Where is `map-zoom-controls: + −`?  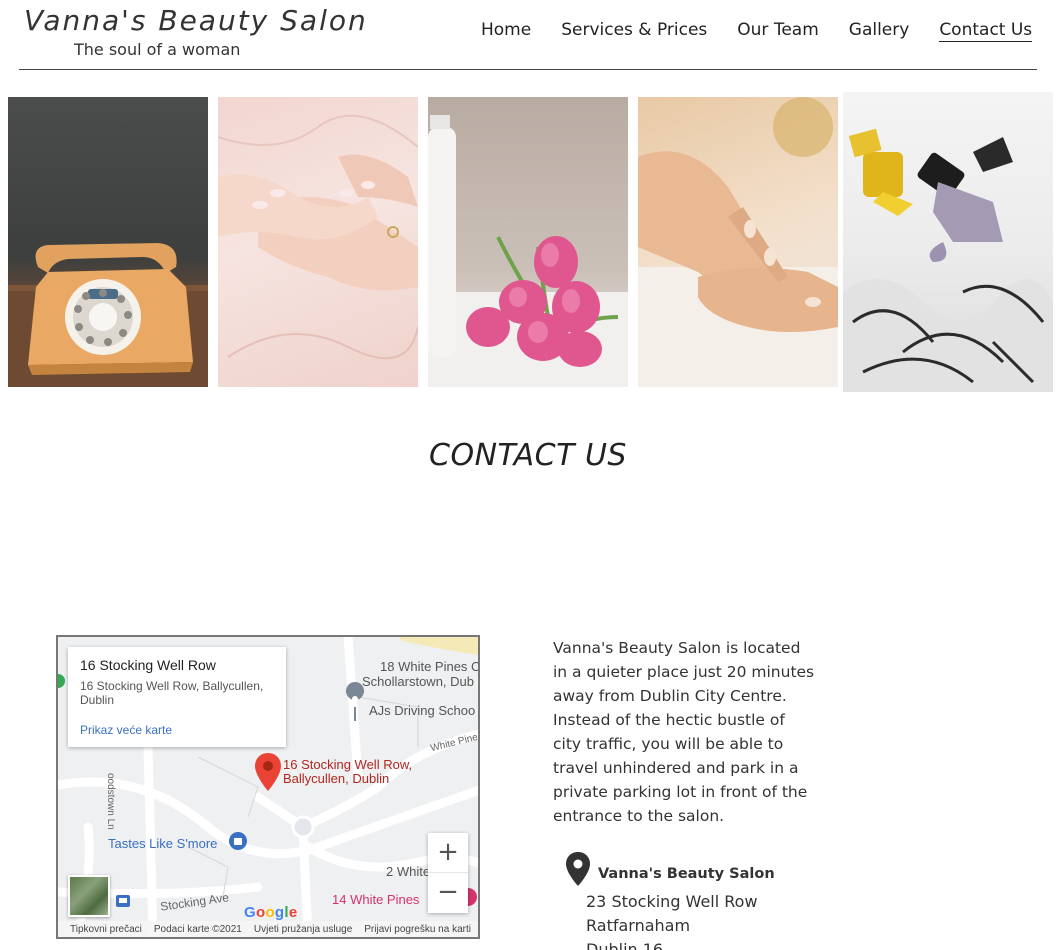
map-zoom-controls: + − is located at coordinates (448, 873).